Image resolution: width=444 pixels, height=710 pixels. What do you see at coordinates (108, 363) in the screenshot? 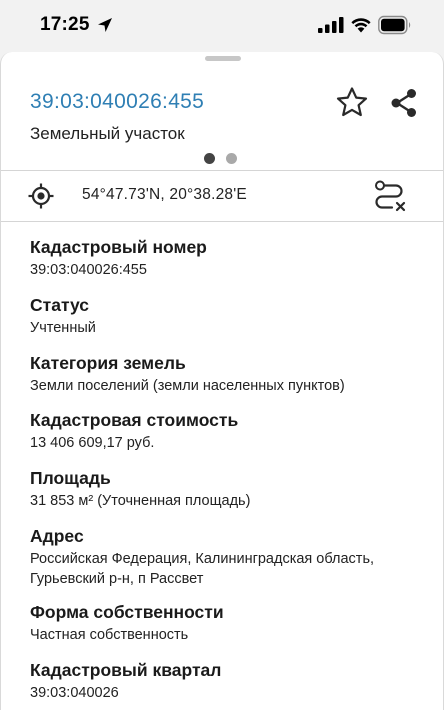
I see `detail-label: Категория земель` at bounding box center [108, 363].